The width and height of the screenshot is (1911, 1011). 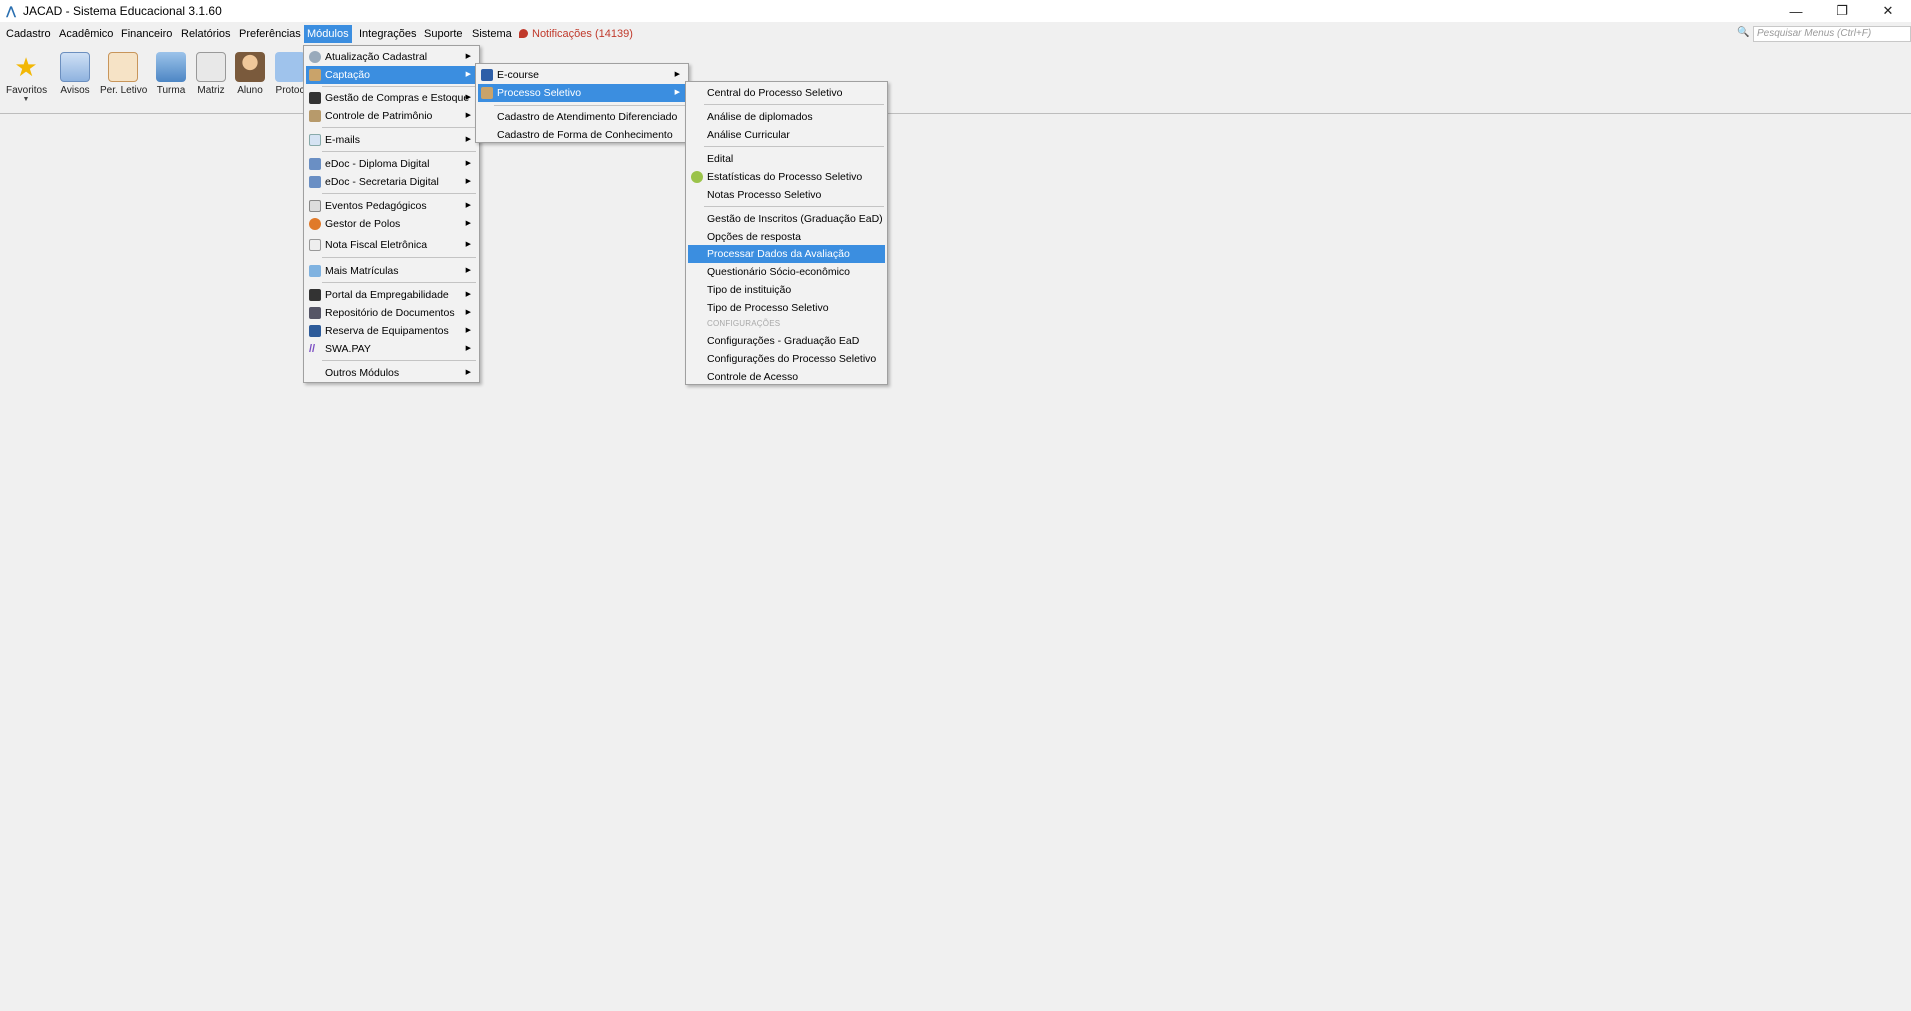 I want to click on menu-item-eventos-pedagogicos: Eventos Pedagógicos ▶, so click(x=391, y=206).